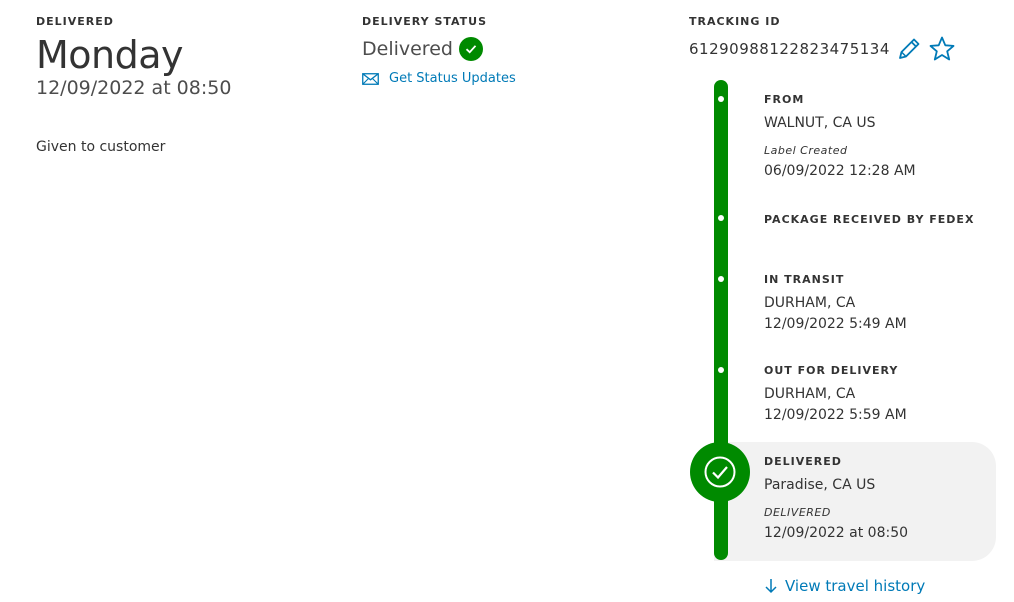  I want to click on event-location: WALNUT, CA US, so click(820, 123).